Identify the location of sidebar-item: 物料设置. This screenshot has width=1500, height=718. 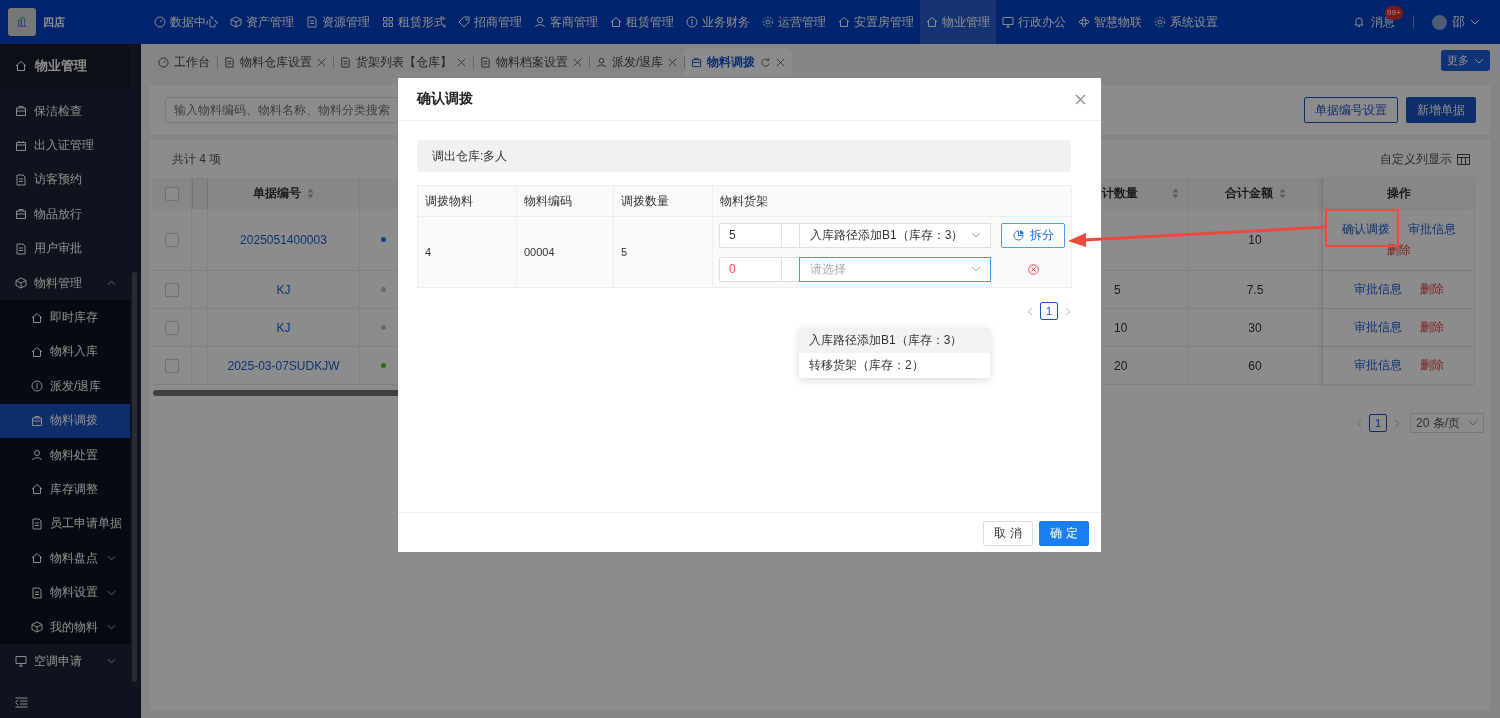
(65, 592).